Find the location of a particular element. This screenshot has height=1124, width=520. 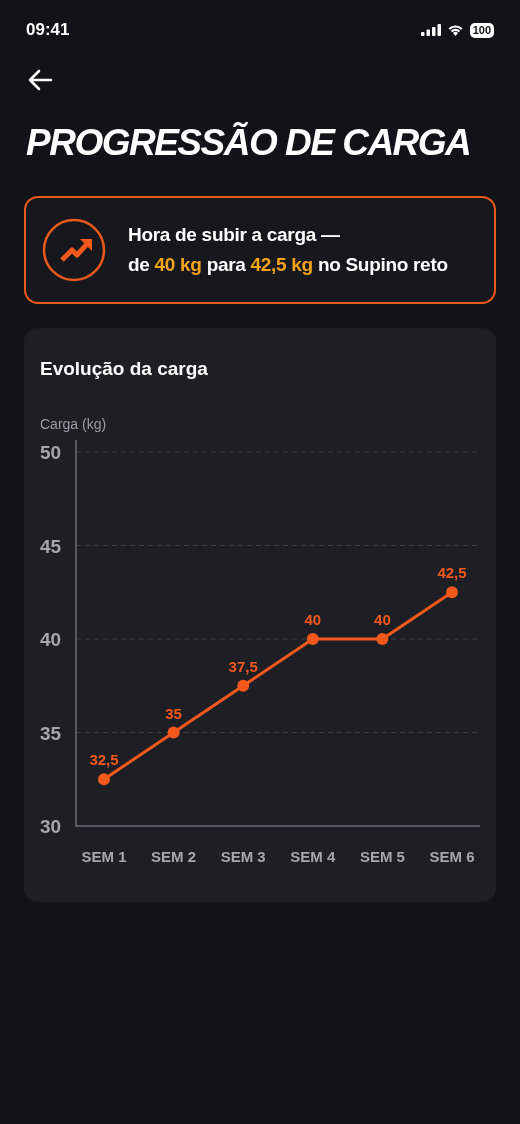

page-title: PROGRESSÃO DE CARGA is located at coordinates (249, 143).